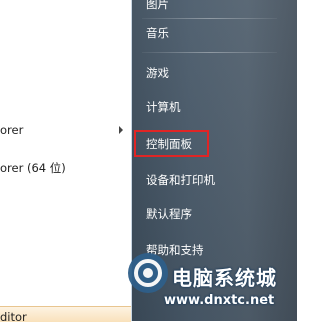 This screenshot has height=327, width=320. I want to click on watermark-logo-icon, so click(148, 273).